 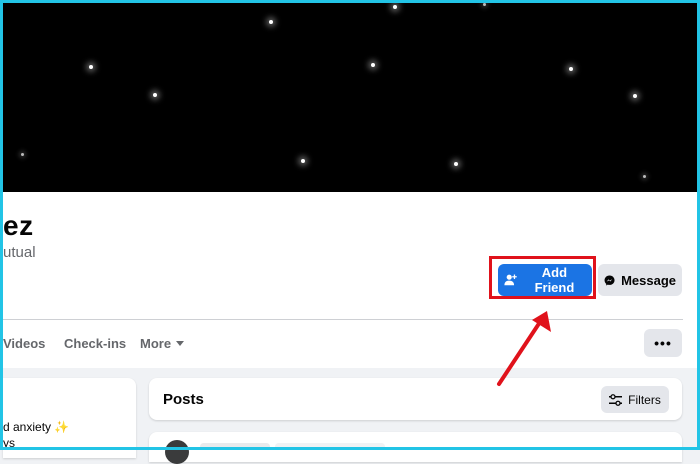 I want to click on avatar, so click(x=177, y=452).